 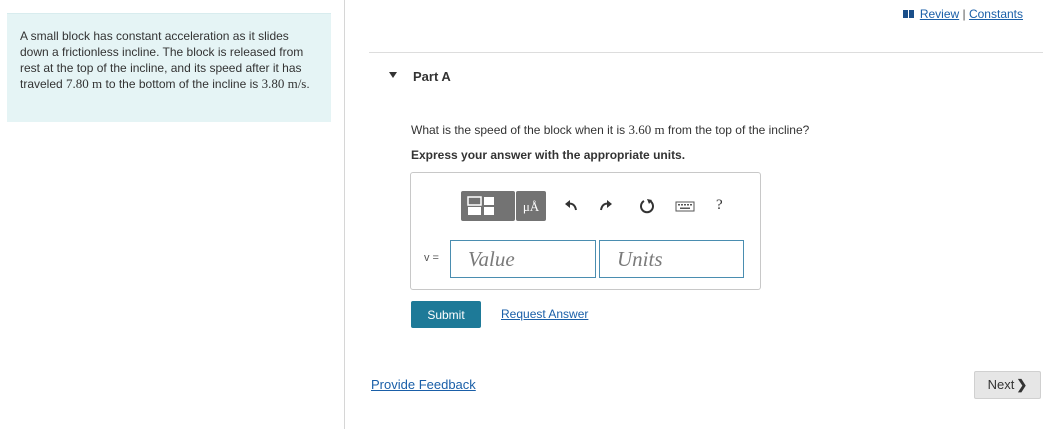 What do you see at coordinates (706, 52) in the screenshot?
I see `part-divider` at bounding box center [706, 52].